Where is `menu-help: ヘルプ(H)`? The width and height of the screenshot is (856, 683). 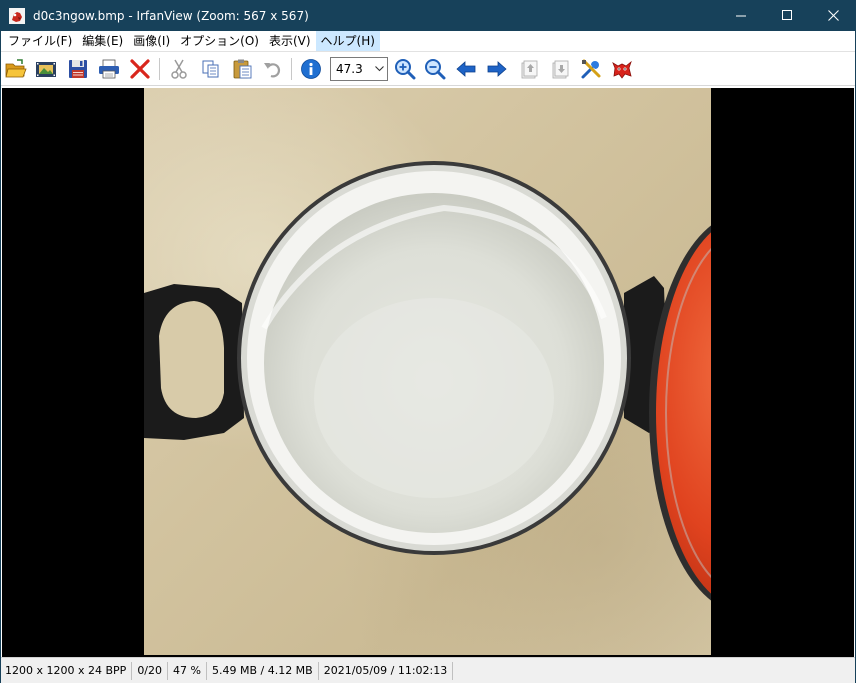
menu-help: ヘルプ(H) is located at coordinates (347, 41).